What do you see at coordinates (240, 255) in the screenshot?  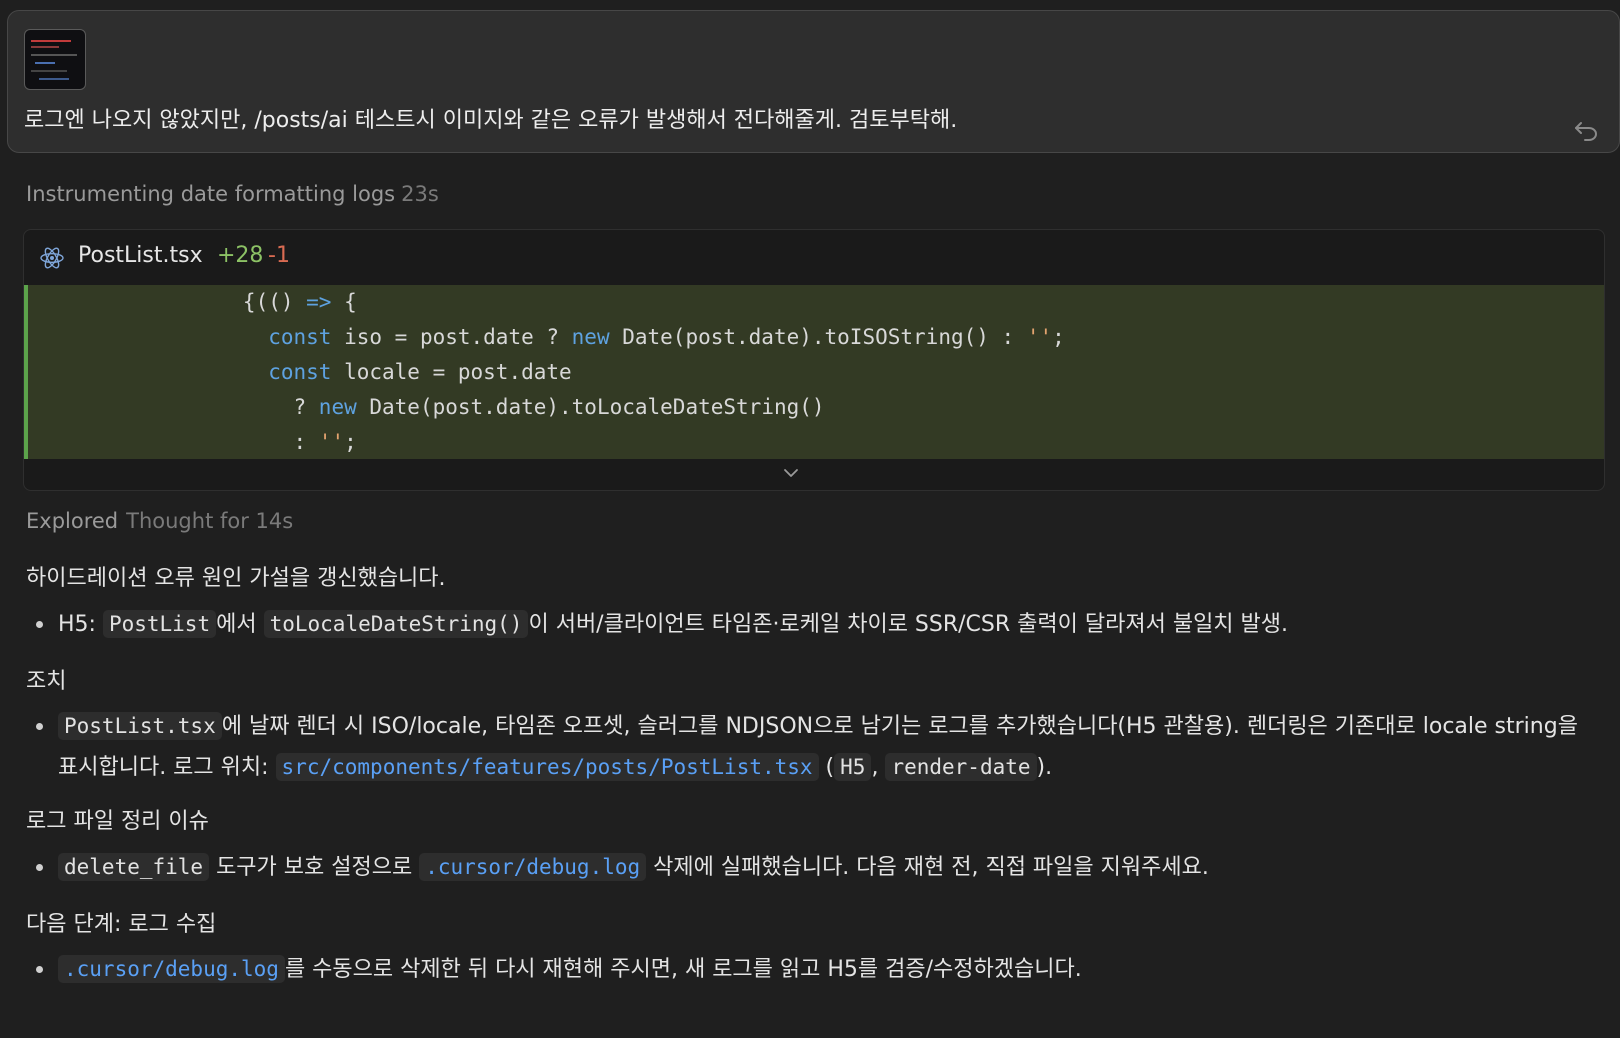 I see `diff-additions: +28` at bounding box center [240, 255].